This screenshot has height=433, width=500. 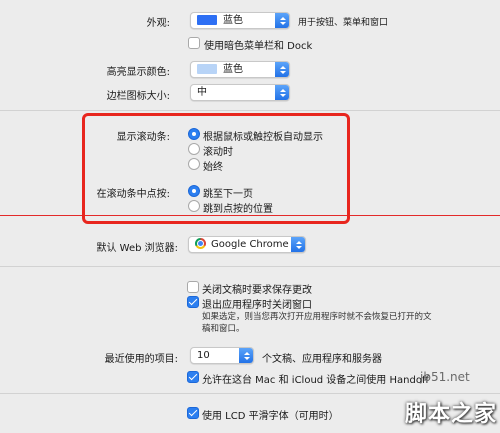 I want to click on recent-value: 10, so click(x=203, y=355).